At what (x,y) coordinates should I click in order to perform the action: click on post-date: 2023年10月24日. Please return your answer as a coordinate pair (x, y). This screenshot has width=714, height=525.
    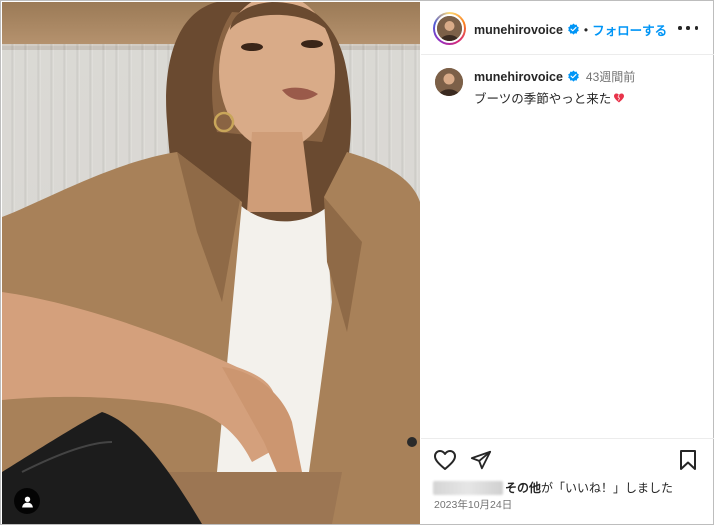
    Looking at the image, I should click on (473, 504).